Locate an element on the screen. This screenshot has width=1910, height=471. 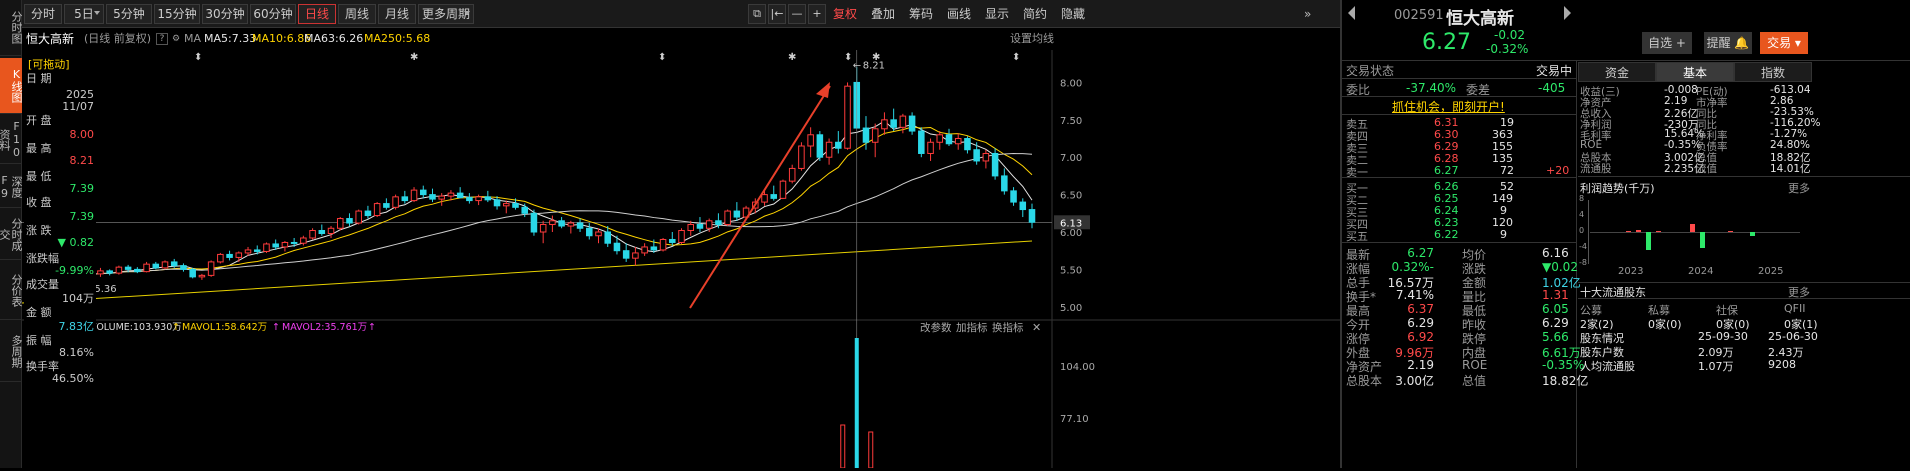
watchlist-button: 自选 + is located at coordinates (1667, 43).